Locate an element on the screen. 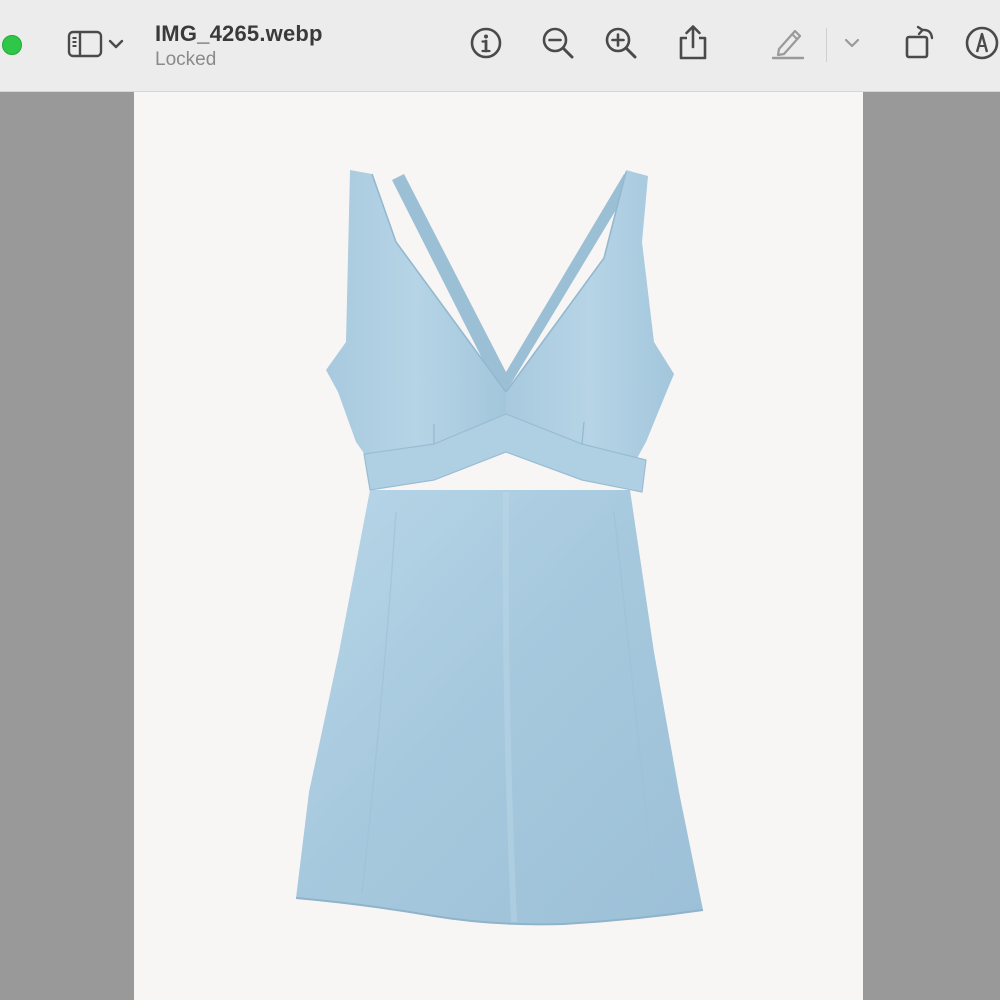 The image size is (1000, 1000). highlight-menu-button is located at coordinates (852, 45).